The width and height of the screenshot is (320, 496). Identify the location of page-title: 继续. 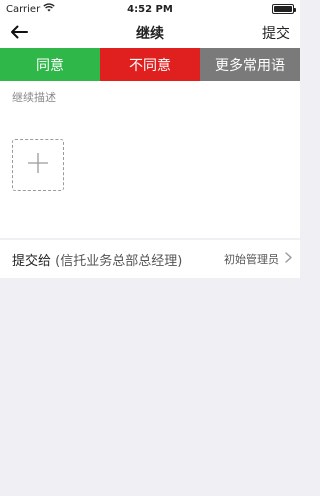
(150, 34).